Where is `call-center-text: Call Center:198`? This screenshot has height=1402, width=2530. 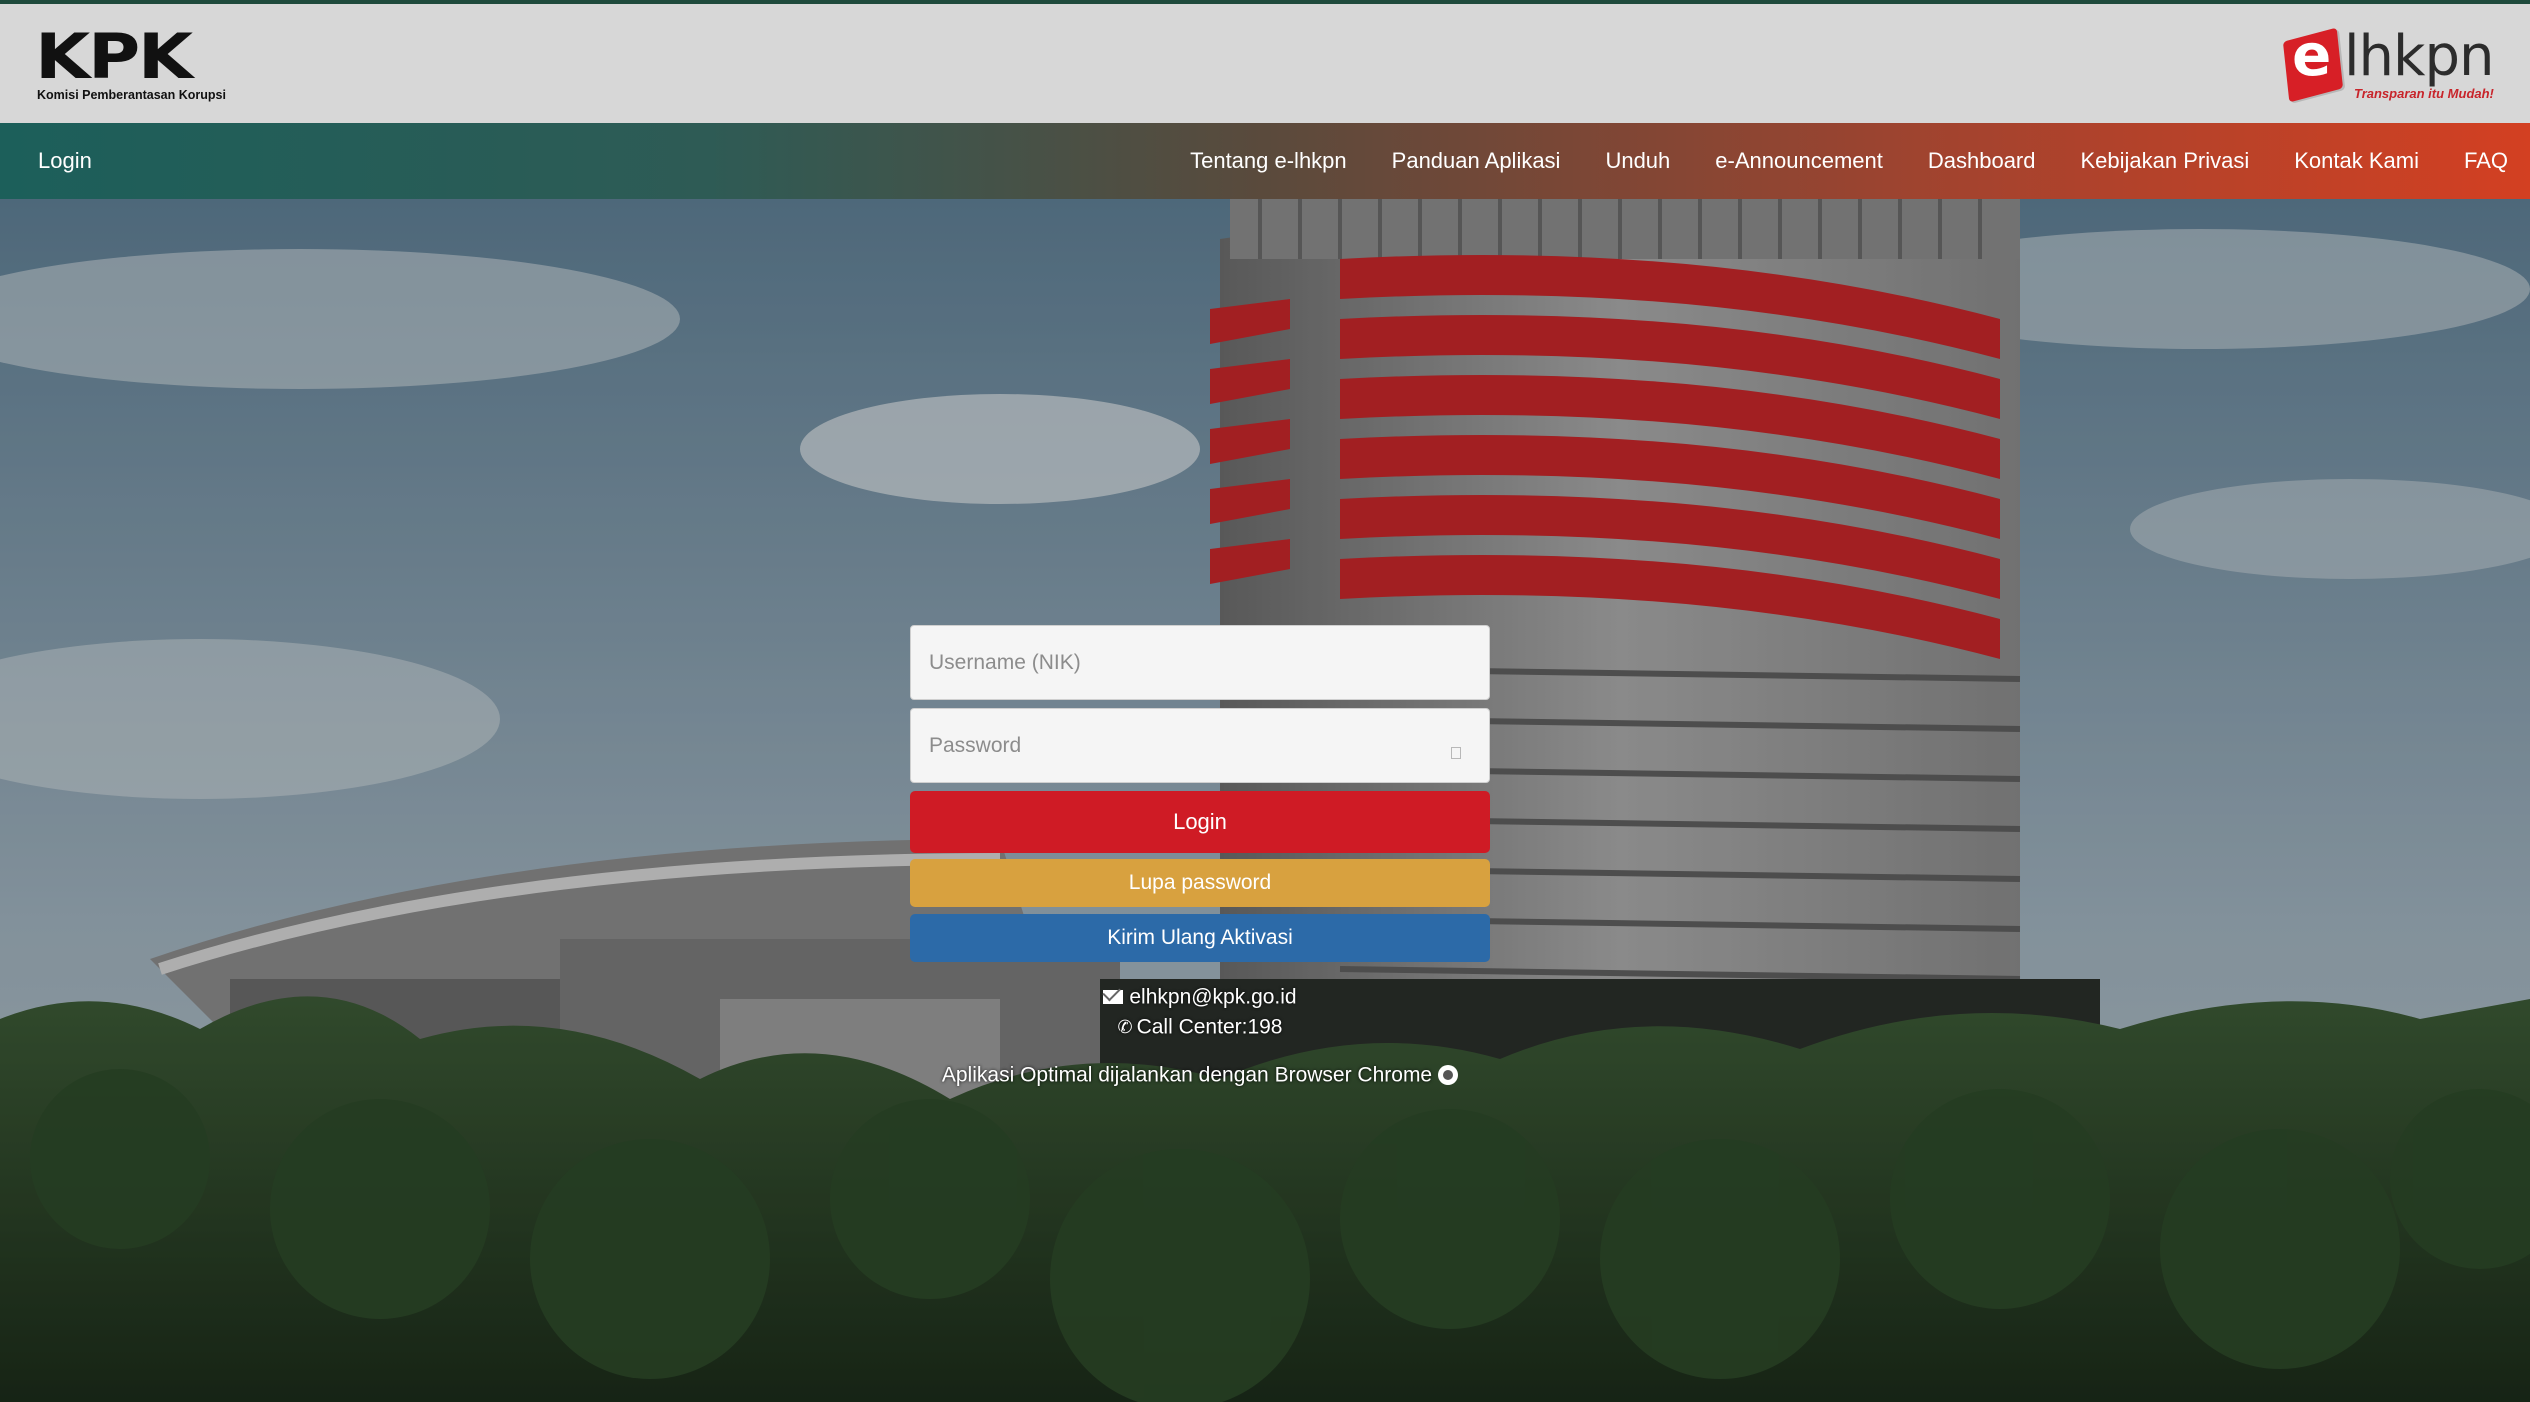 call-center-text: Call Center:198 is located at coordinates (1209, 1027).